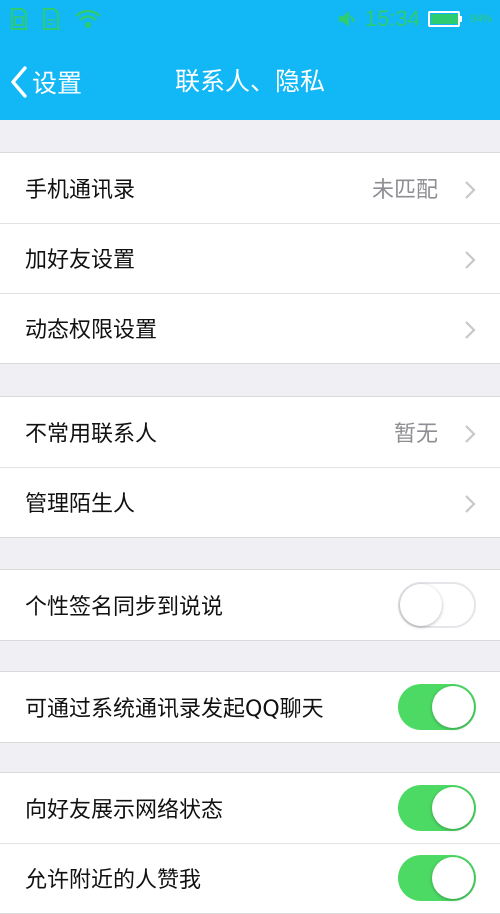 The image size is (500, 914). I want to click on signature-sync-toggle, so click(437, 605).